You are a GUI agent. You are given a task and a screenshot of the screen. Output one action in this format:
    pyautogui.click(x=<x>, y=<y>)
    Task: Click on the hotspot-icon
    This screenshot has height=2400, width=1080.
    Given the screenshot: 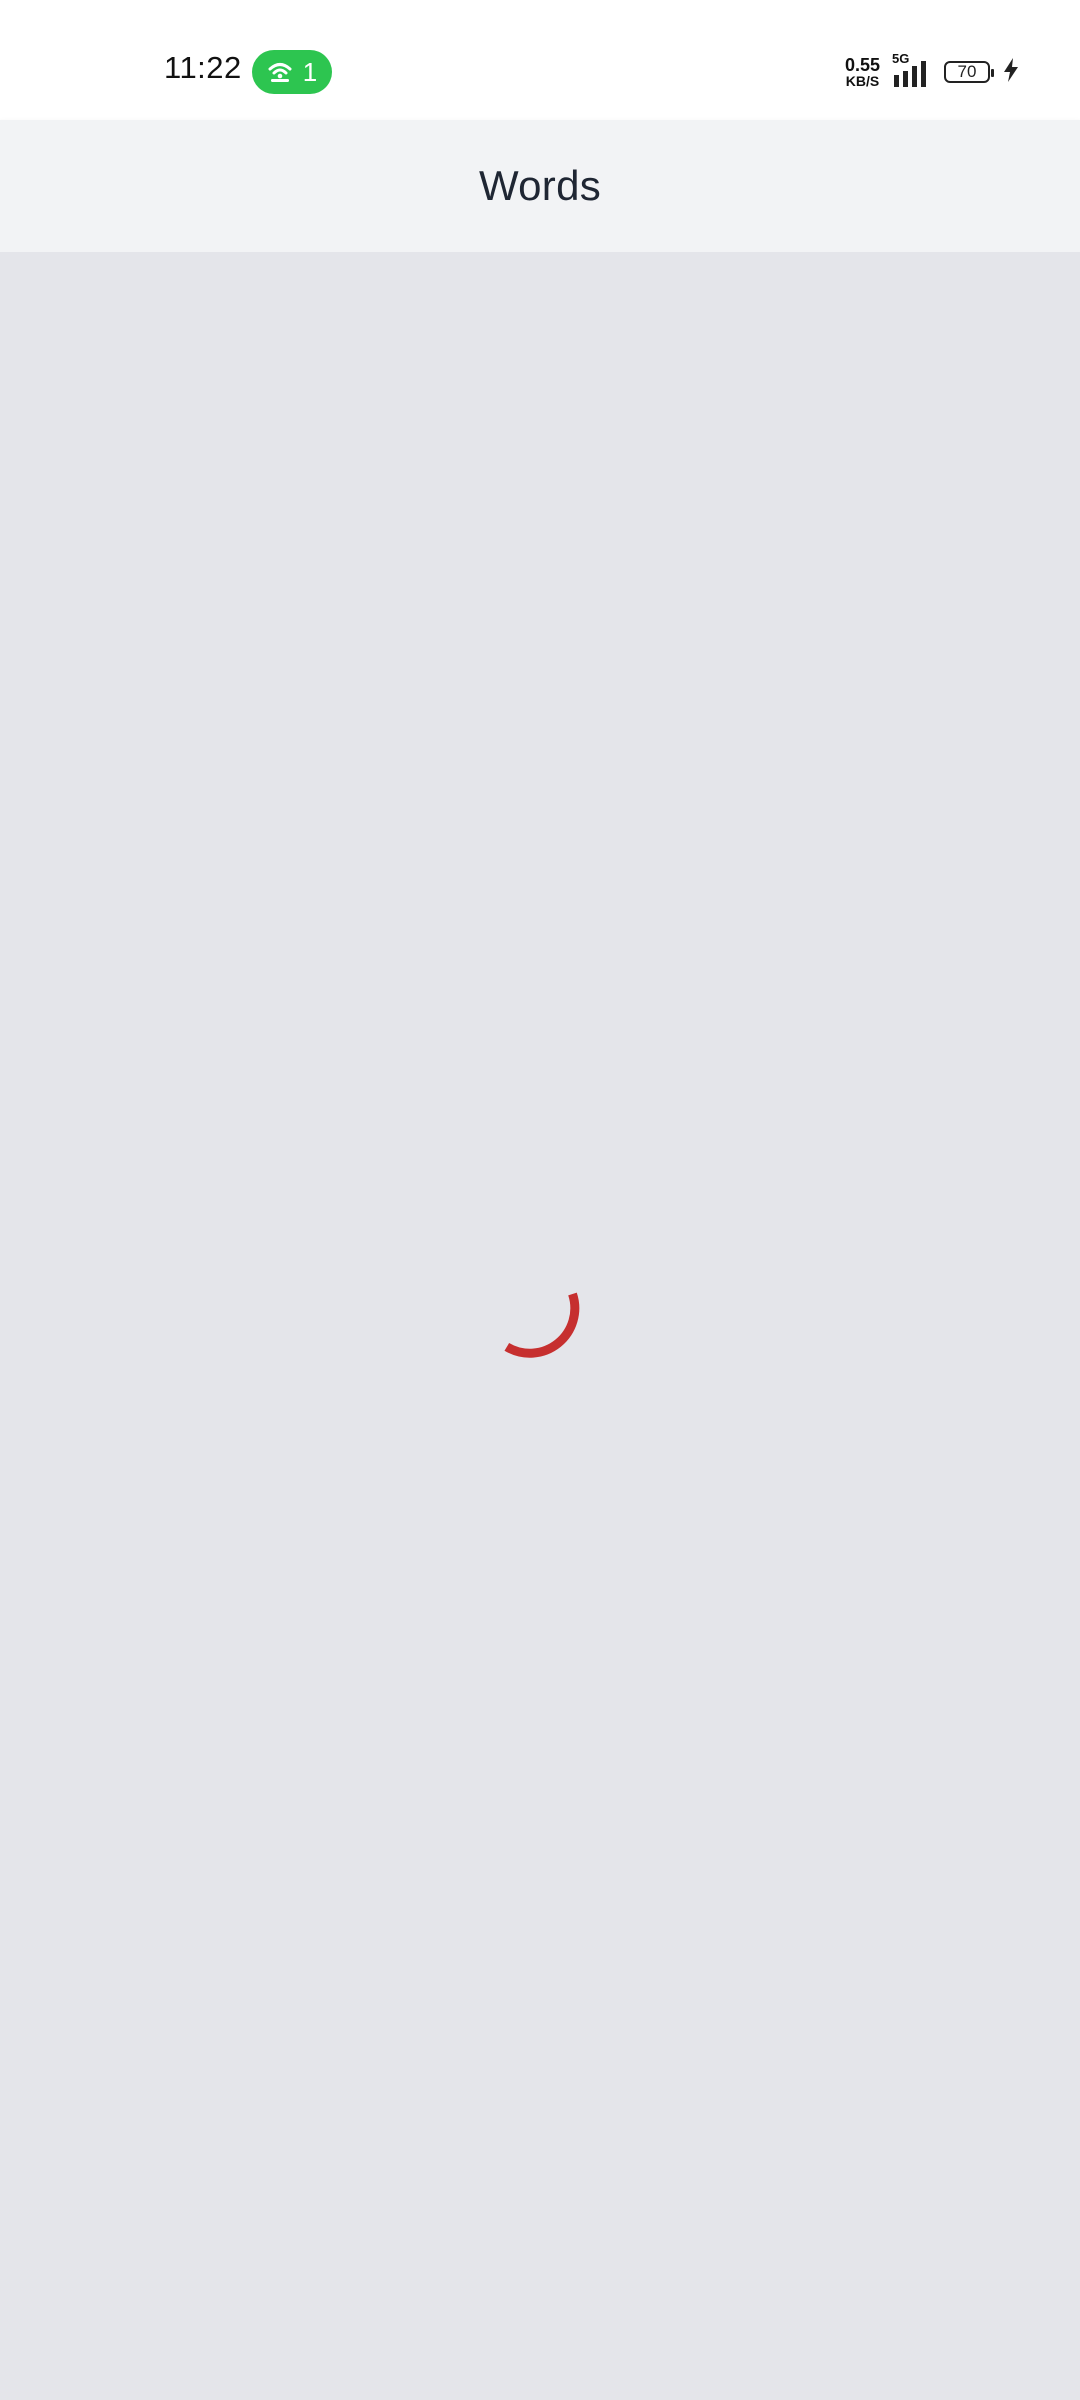 What is the action you would take?
    pyautogui.click(x=280, y=72)
    